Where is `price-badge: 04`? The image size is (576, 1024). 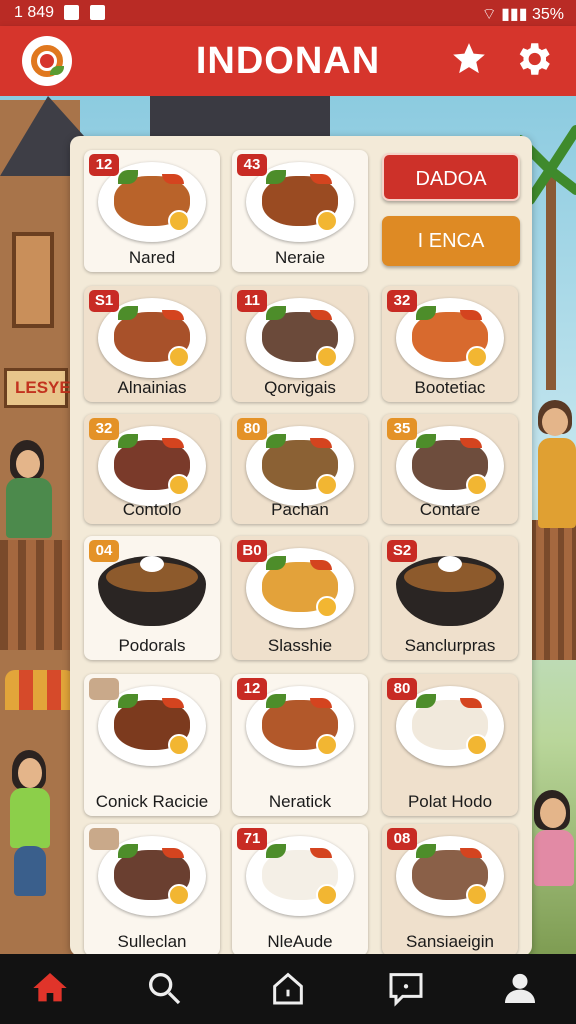
price-badge: 04 is located at coordinates (104, 551).